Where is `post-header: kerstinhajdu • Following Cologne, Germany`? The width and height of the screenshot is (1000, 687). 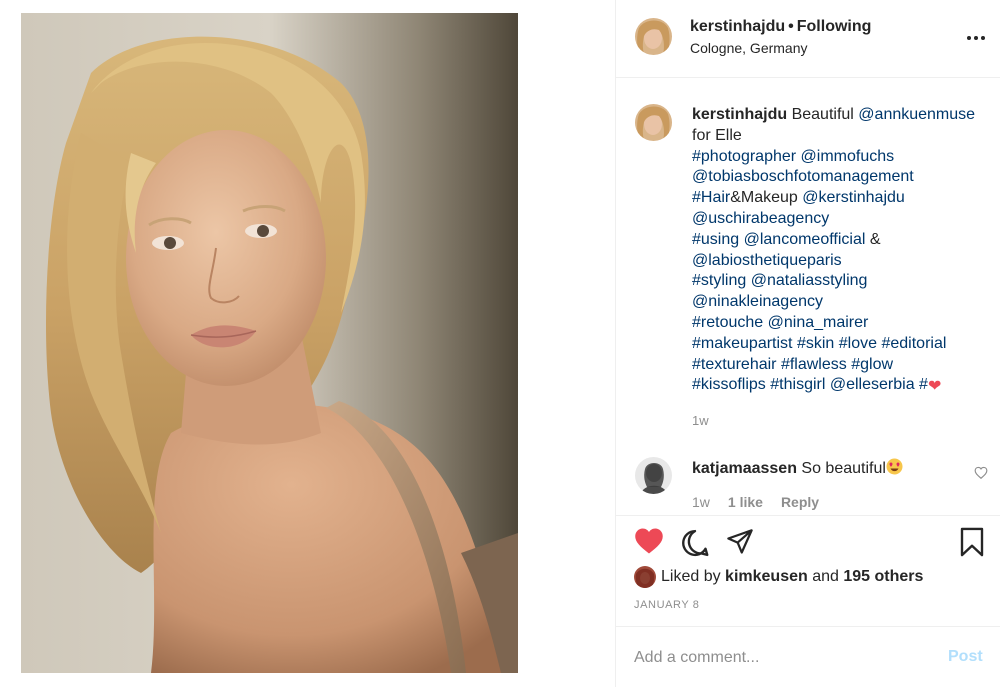 post-header: kerstinhajdu • Following Cologne, Germany is located at coordinates (808, 39).